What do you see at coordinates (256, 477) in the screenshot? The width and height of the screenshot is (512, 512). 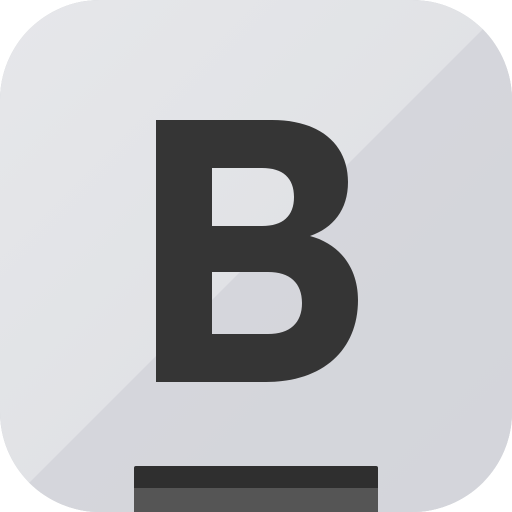 I see `bottom-bar-top` at bounding box center [256, 477].